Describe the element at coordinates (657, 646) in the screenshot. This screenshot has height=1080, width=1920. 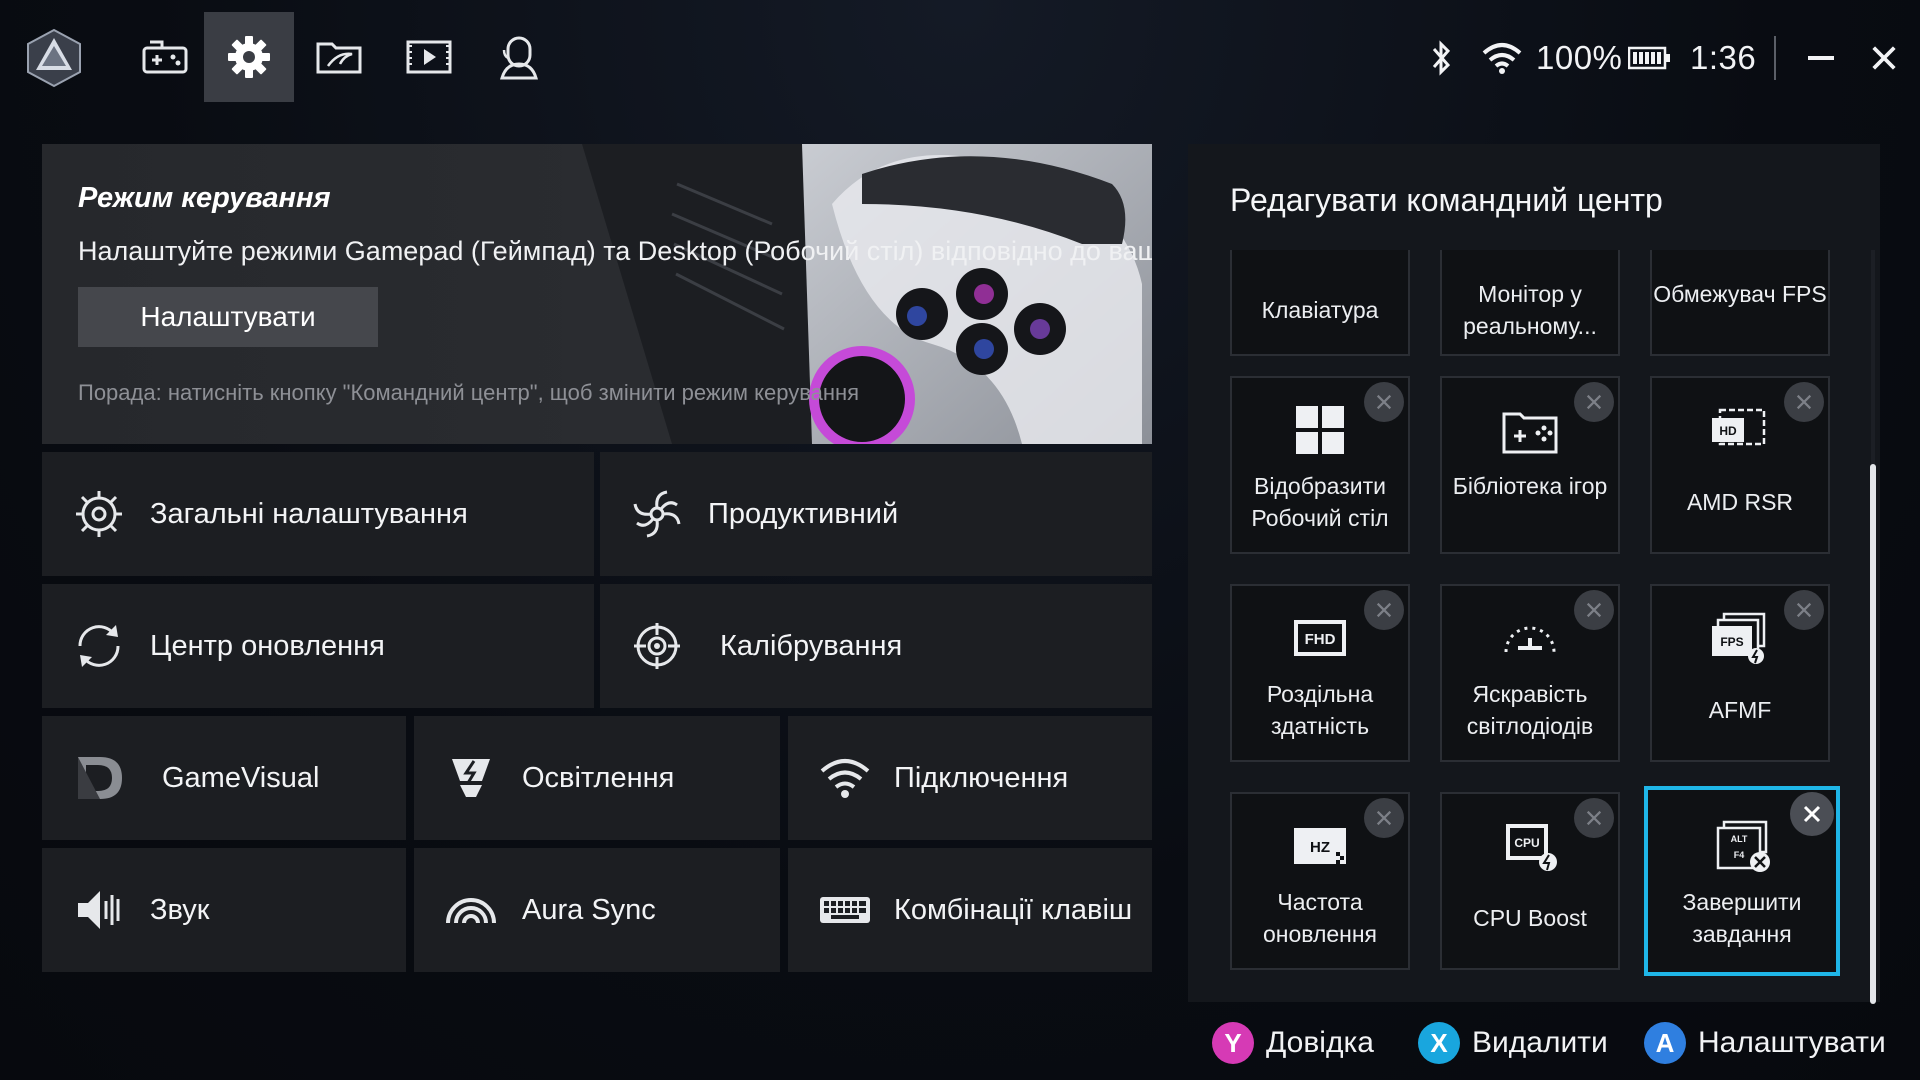
I see `crosshair-icon` at that location.